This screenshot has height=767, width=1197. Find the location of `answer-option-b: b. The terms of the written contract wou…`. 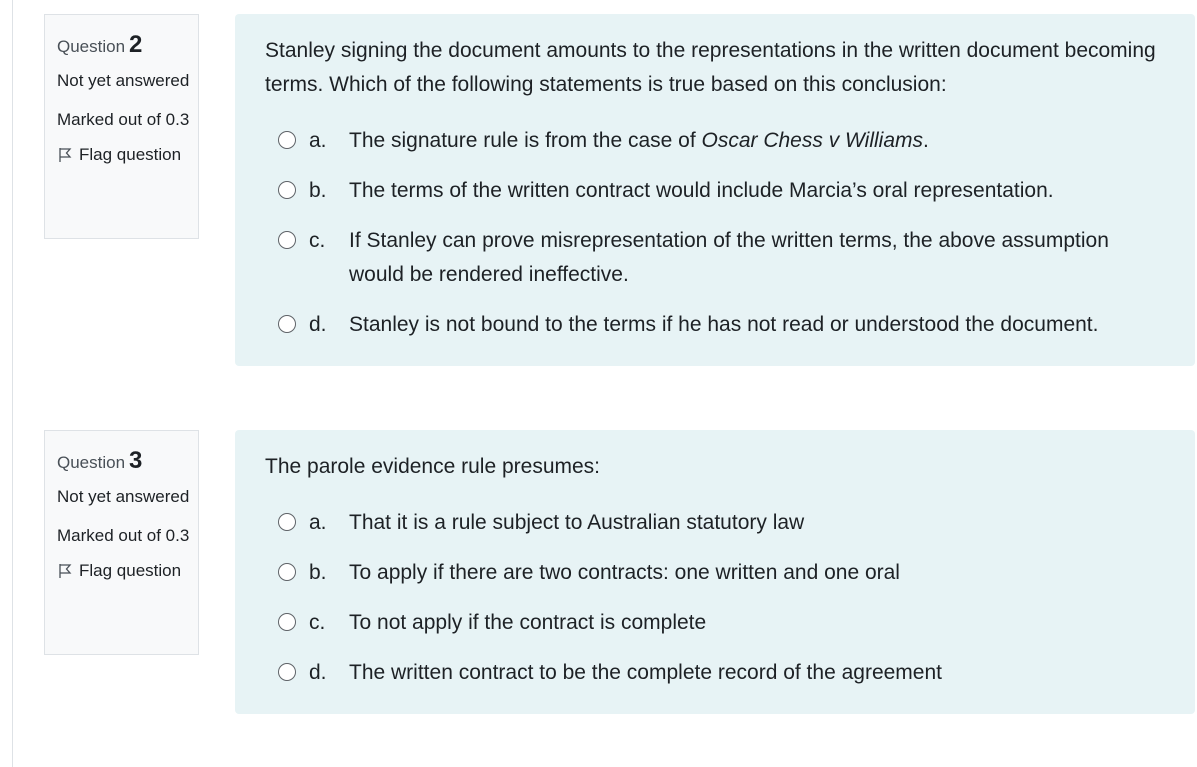

answer-option-b: b. The terms of the written contract wou… is located at coordinates (715, 191).